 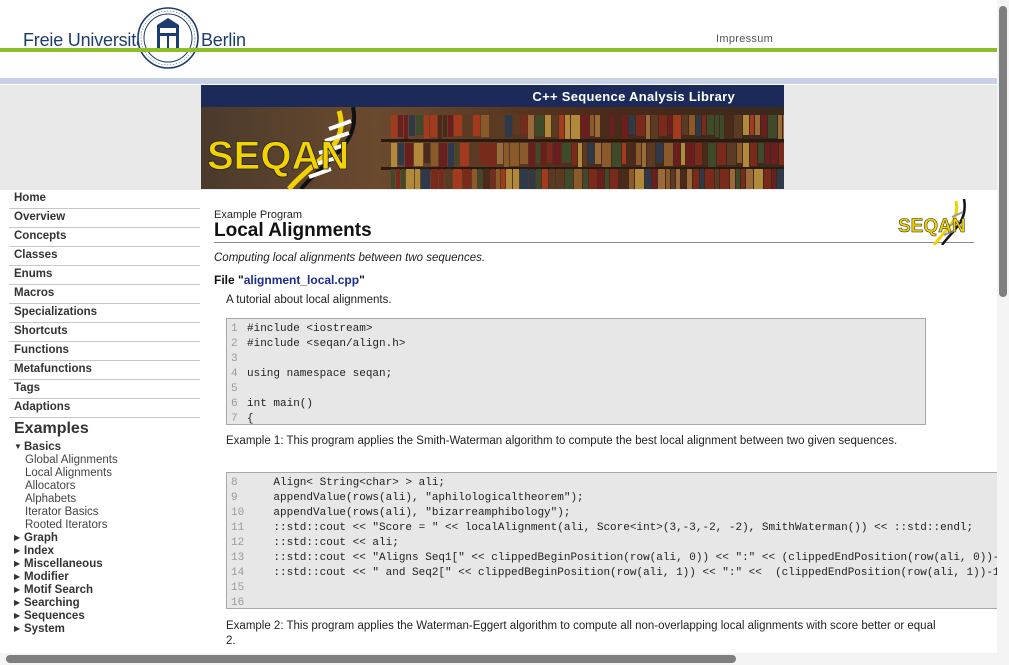 What do you see at coordinates (278, 156) in the screenshot?
I see `seqan-logo-text: SEQAN` at bounding box center [278, 156].